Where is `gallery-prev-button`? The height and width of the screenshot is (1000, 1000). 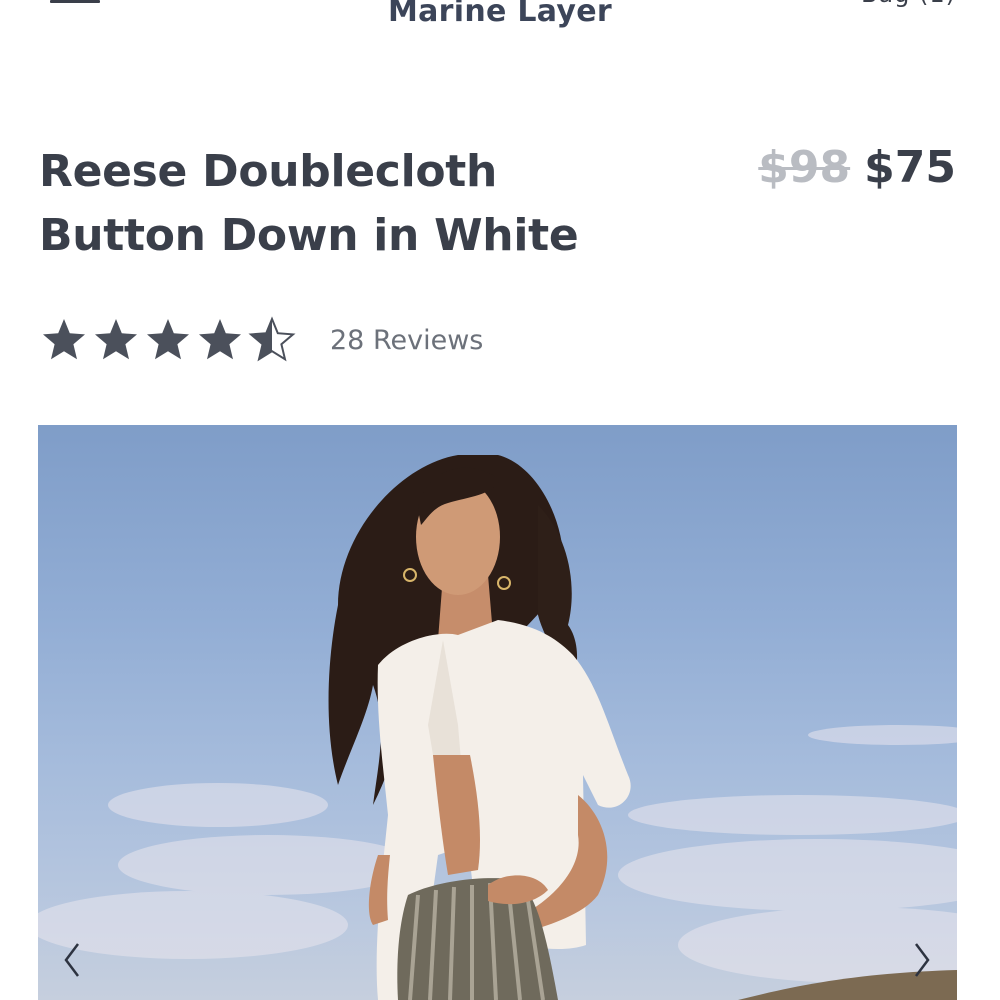
gallery-prev-button is located at coordinates (72, 960).